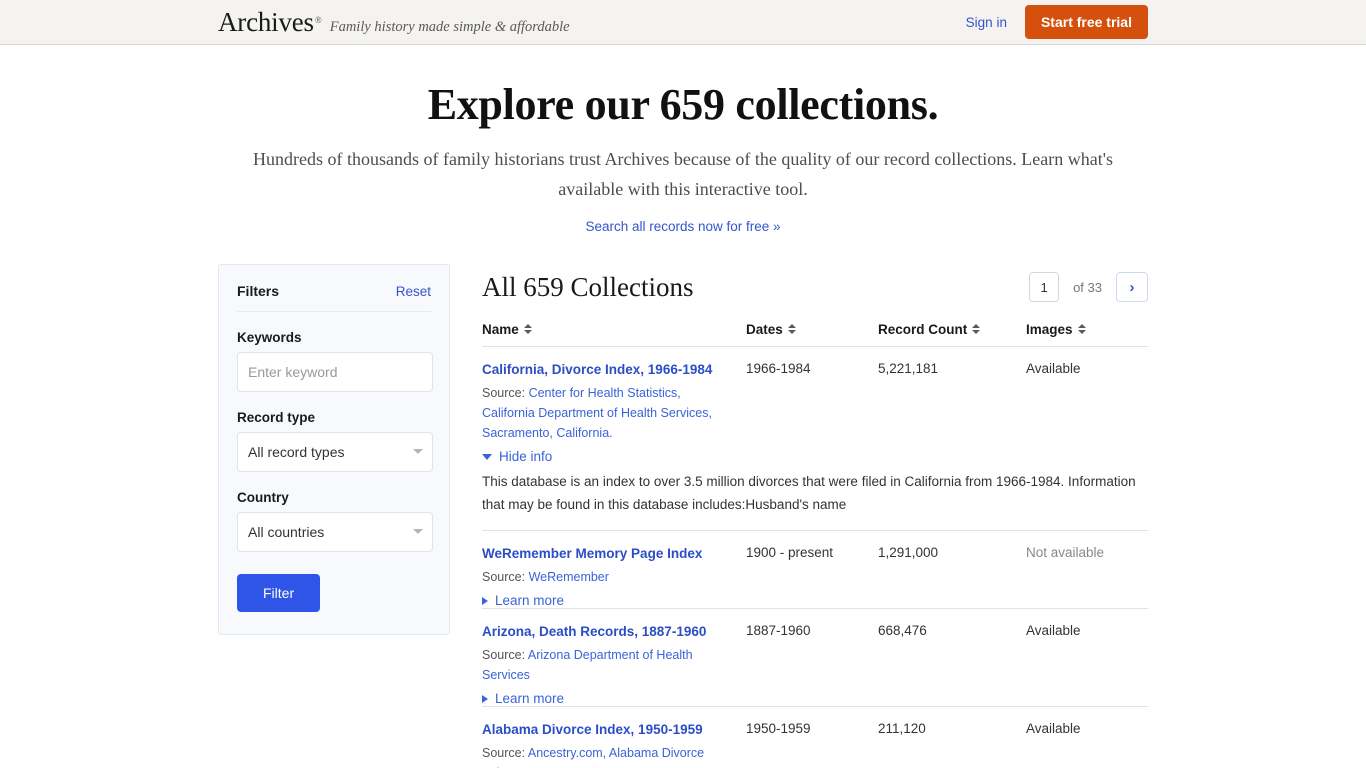  Describe the element at coordinates (1065, 552) in the screenshot. I see `images-value: Not available` at that location.